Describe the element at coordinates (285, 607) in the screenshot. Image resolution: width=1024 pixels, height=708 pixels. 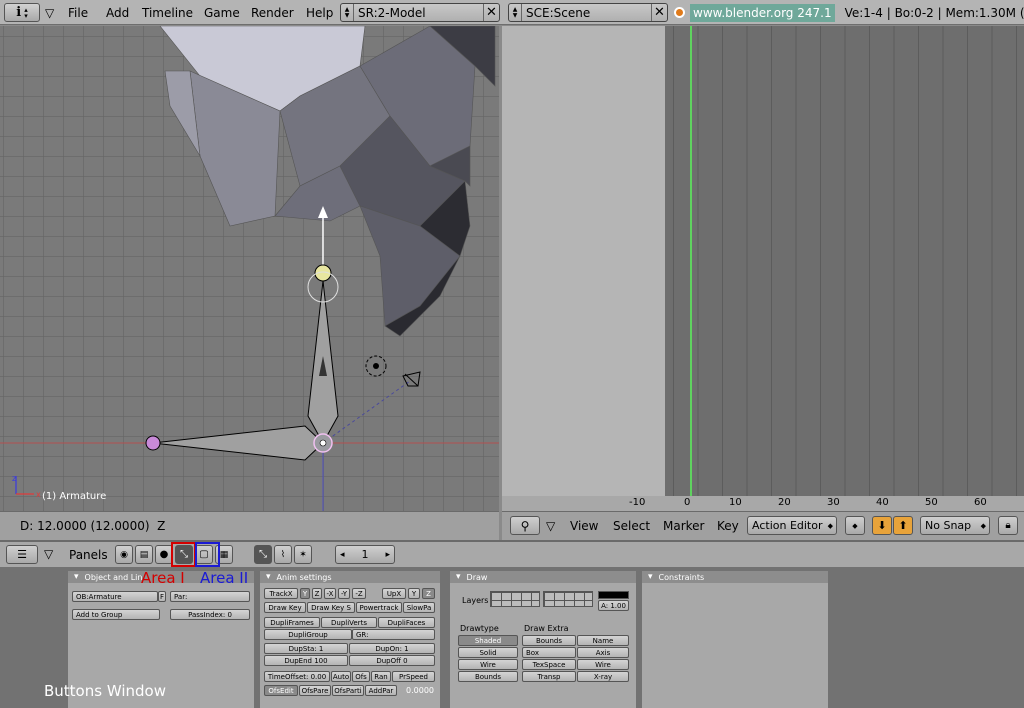
I see `draw-key-button: Draw Key` at that location.